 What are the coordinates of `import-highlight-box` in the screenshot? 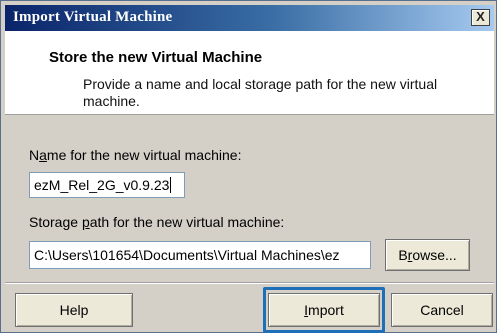 It's located at (324, 310).